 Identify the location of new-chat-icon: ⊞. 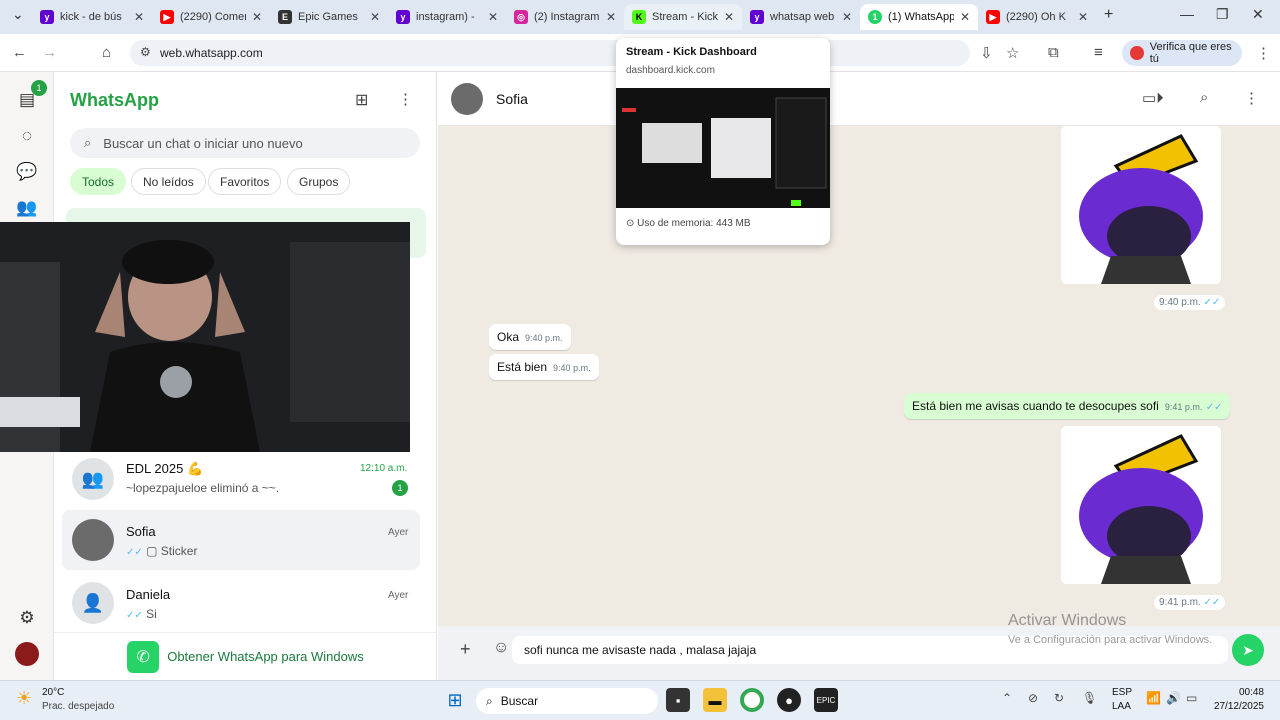
(361, 100).